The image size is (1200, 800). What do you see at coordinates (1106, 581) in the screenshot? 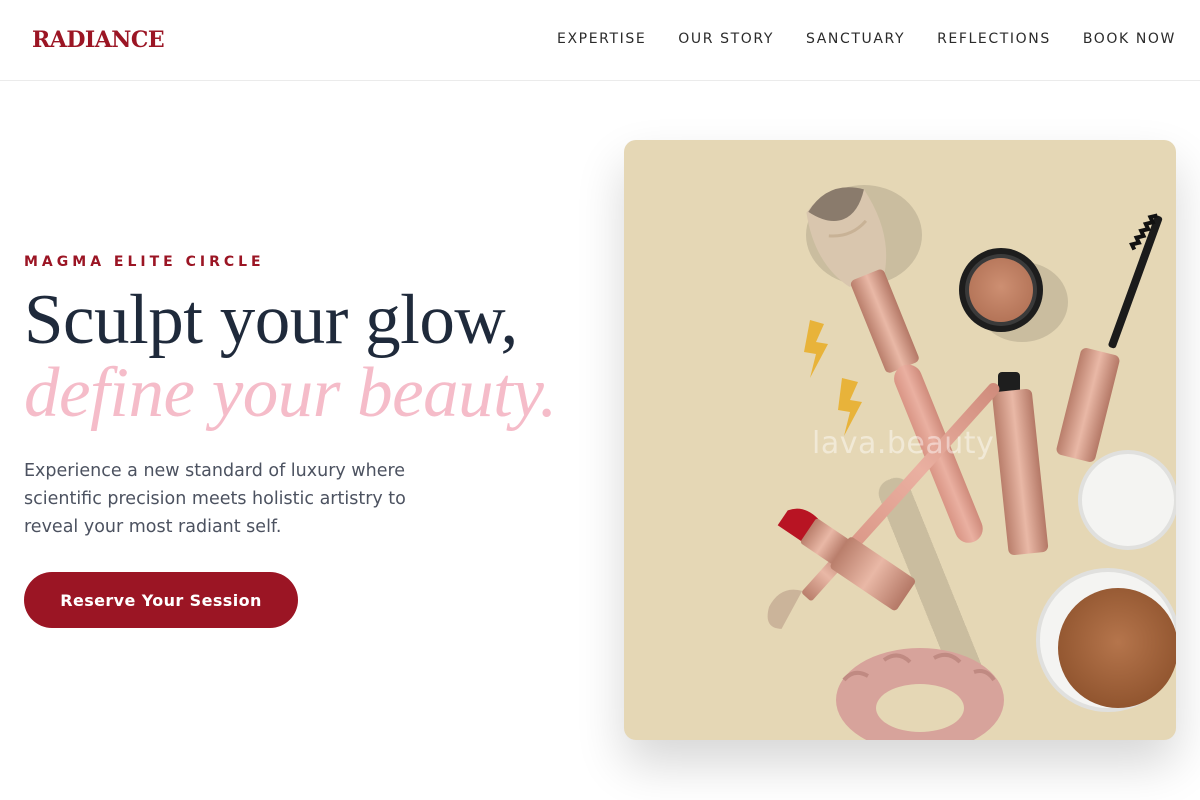
I see `bronzer-compact` at bounding box center [1106, 581].